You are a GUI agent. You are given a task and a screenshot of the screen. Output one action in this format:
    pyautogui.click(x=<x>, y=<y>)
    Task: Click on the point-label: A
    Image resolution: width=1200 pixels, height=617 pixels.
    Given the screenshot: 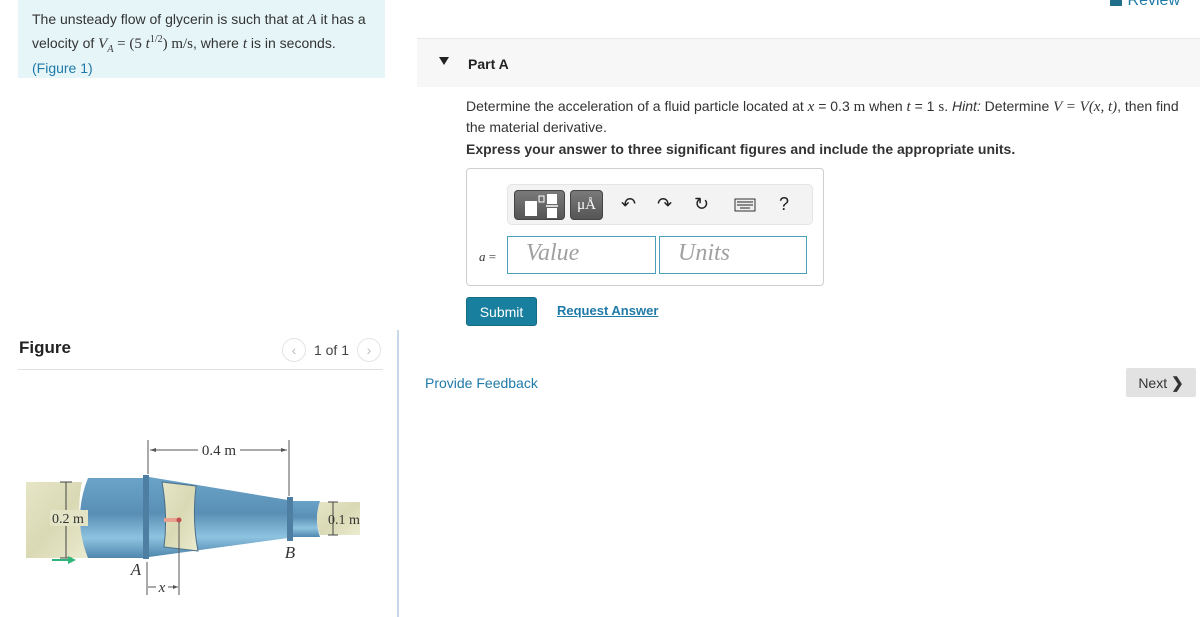 What is the action you would take?
    pyautogui.click(x=312, y=20)
    